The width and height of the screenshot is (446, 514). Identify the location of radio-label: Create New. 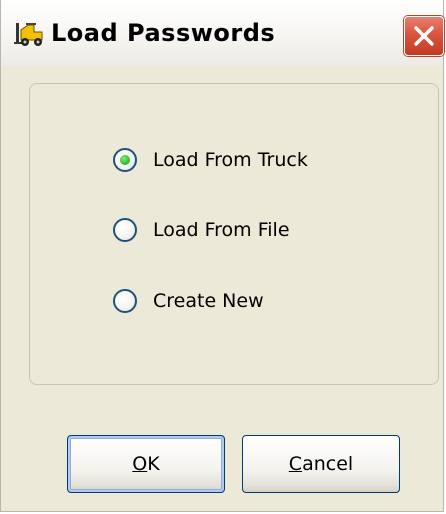
(208, 301).